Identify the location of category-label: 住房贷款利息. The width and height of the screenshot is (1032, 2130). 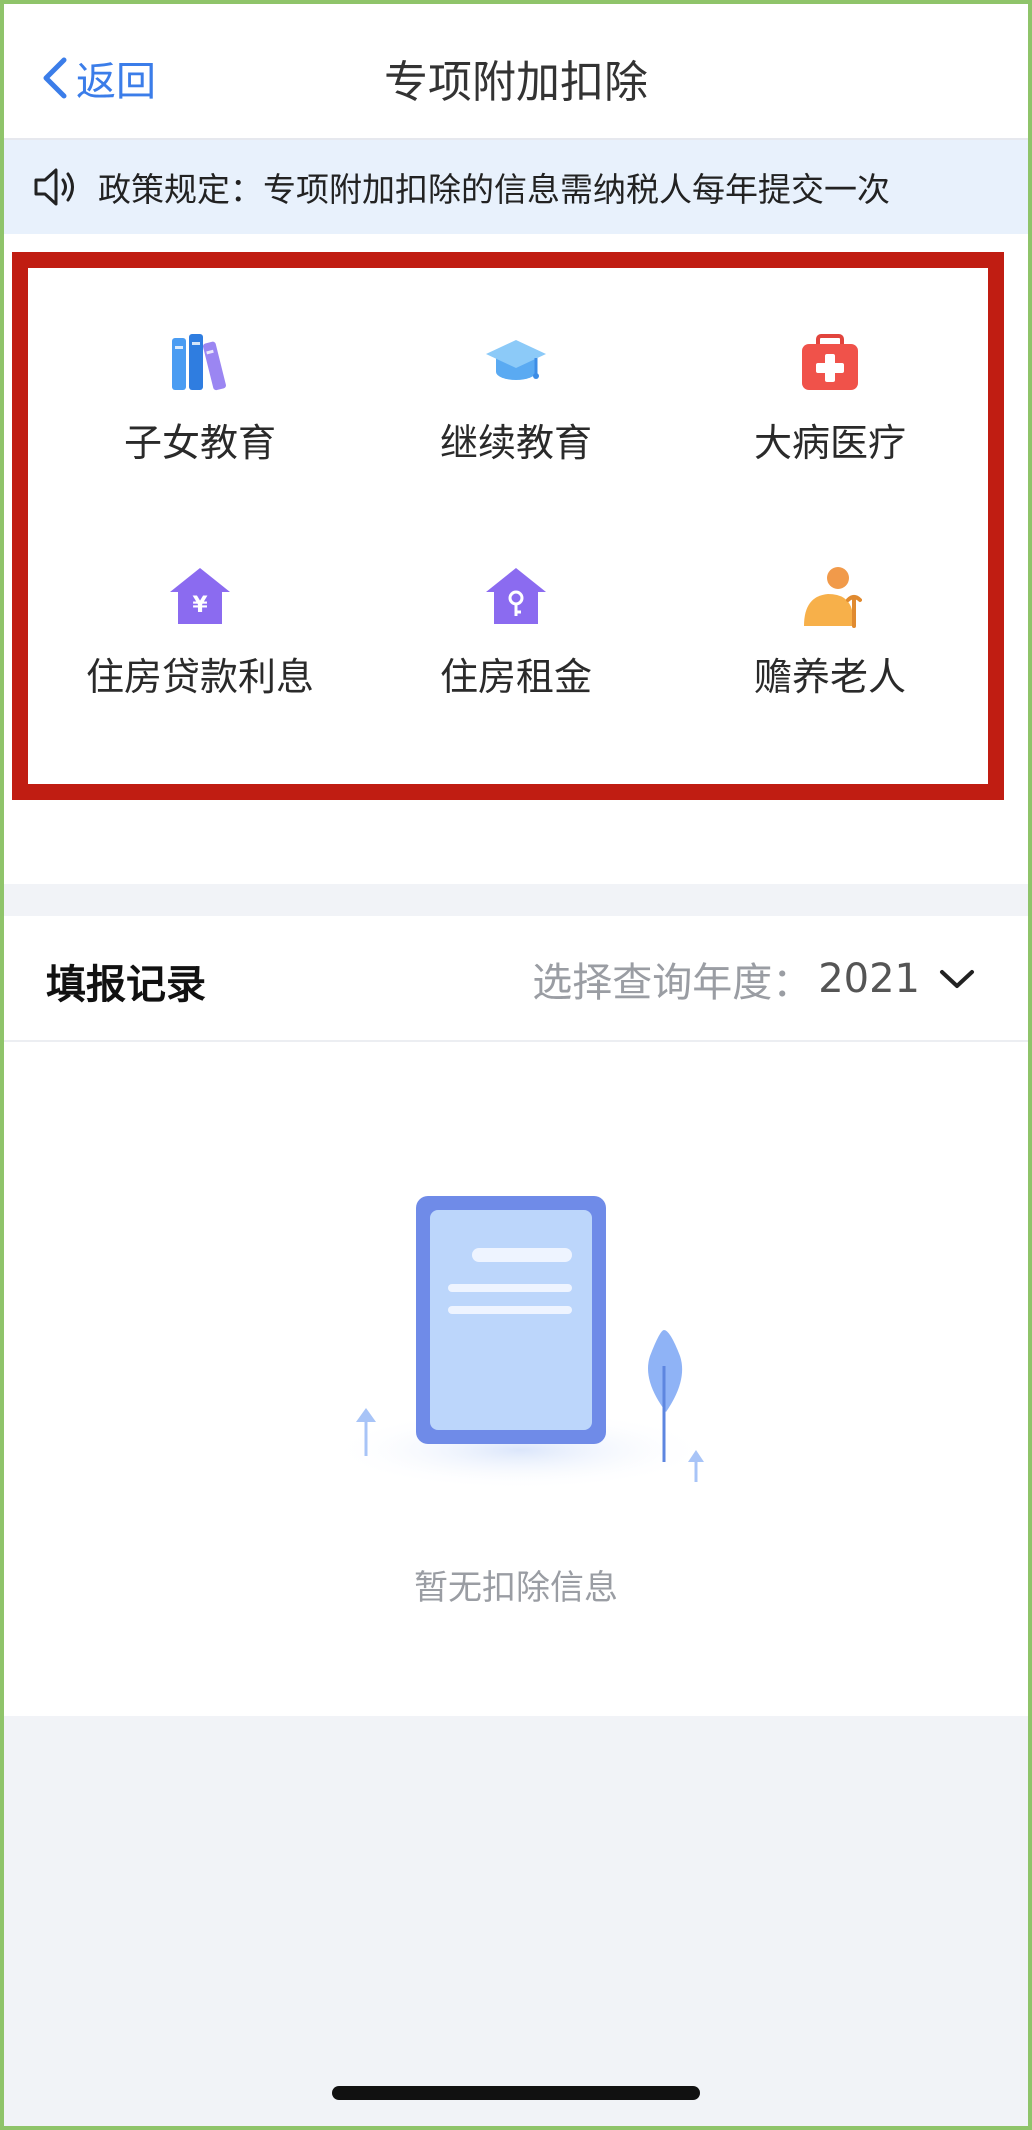
(199, 677).